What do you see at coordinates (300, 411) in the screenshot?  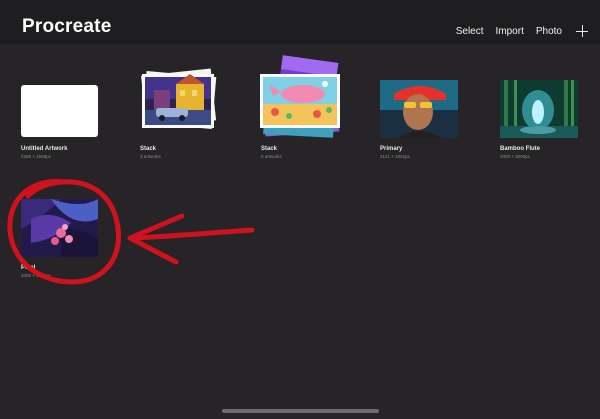 I see `home-indicator` at bounding box center [300, 411].